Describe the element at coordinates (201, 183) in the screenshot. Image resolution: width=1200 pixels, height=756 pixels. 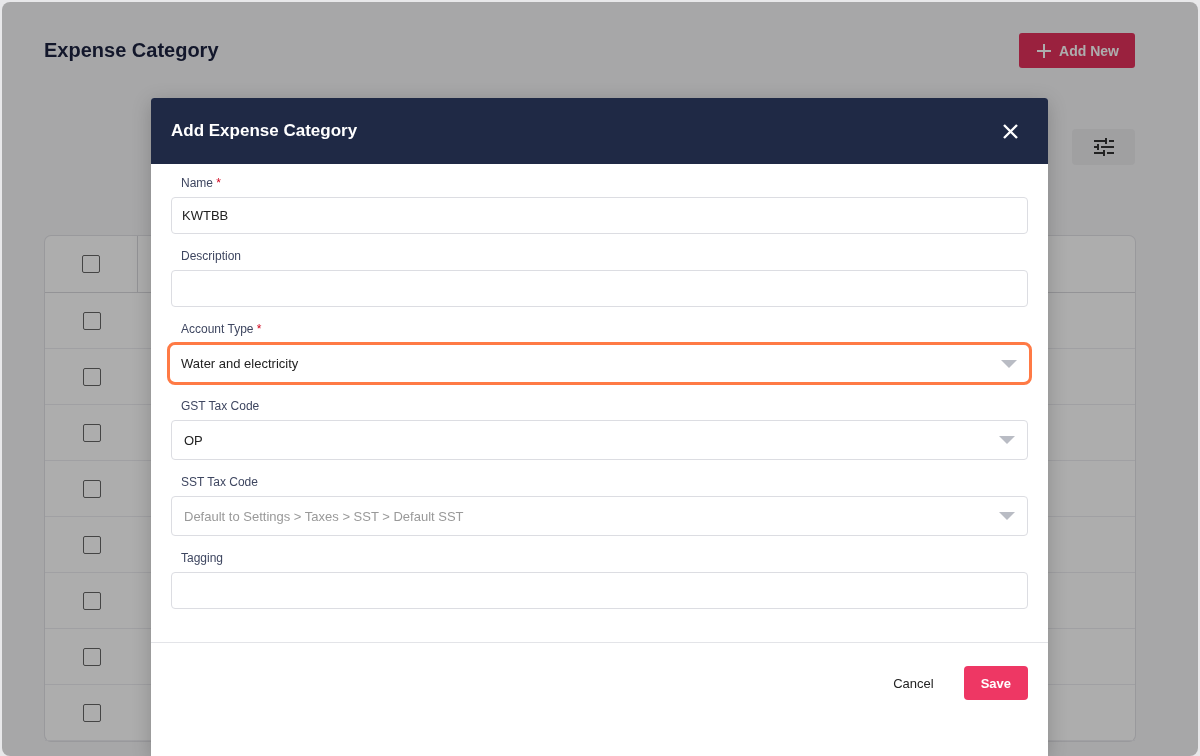
I see `field-label: Name *` at that location.